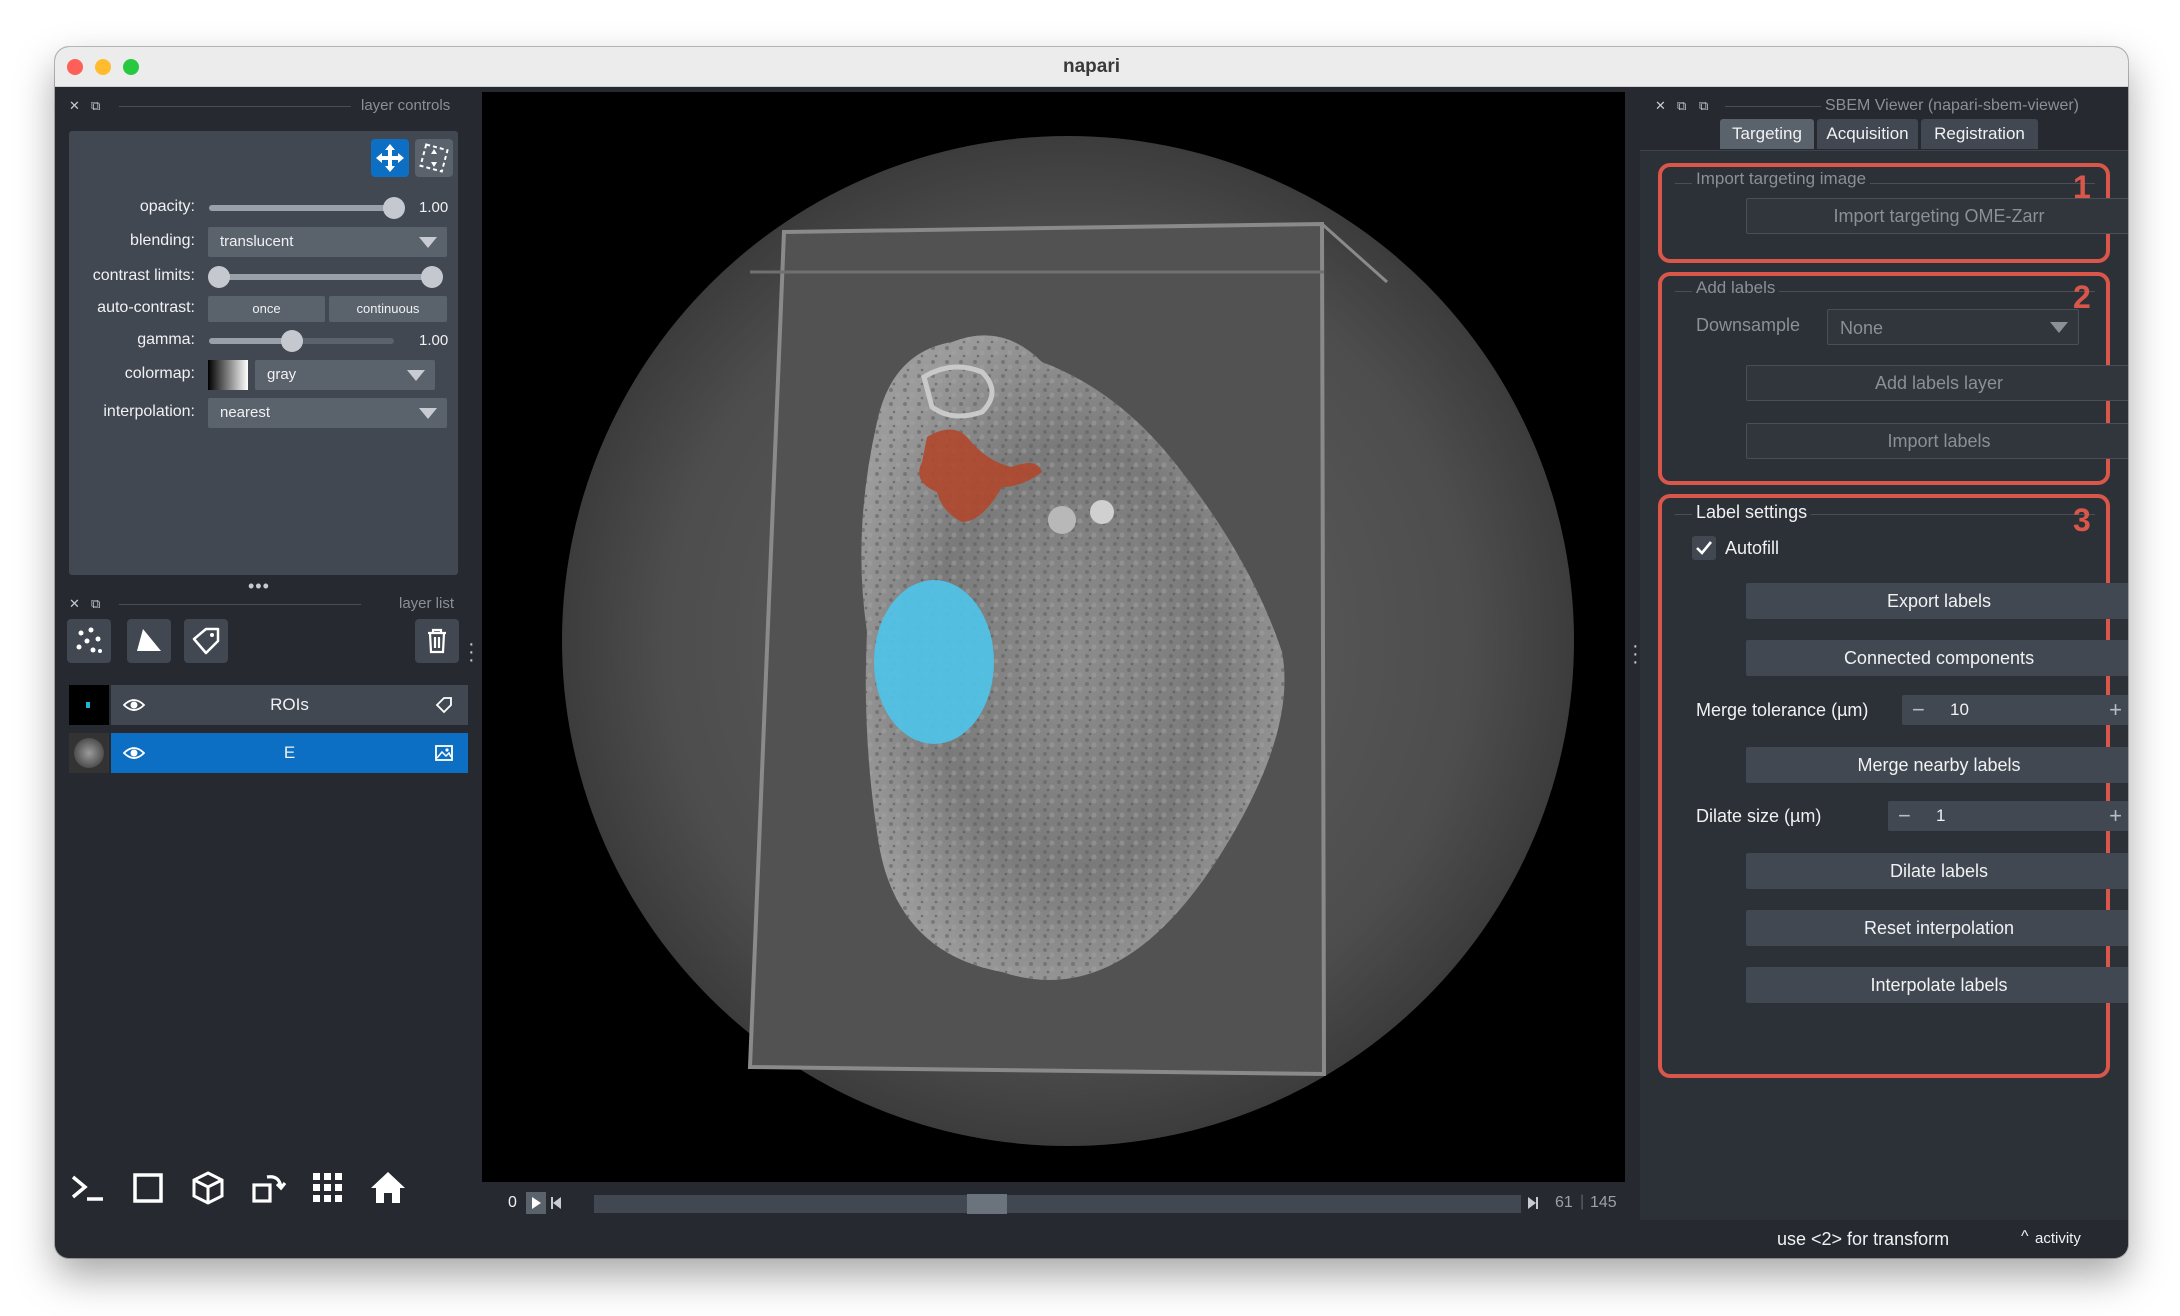  What do you see at coordinates (159, 373) in the screenshot?
I see `colormap-label: colormap:` at bounding box center [159, 373].